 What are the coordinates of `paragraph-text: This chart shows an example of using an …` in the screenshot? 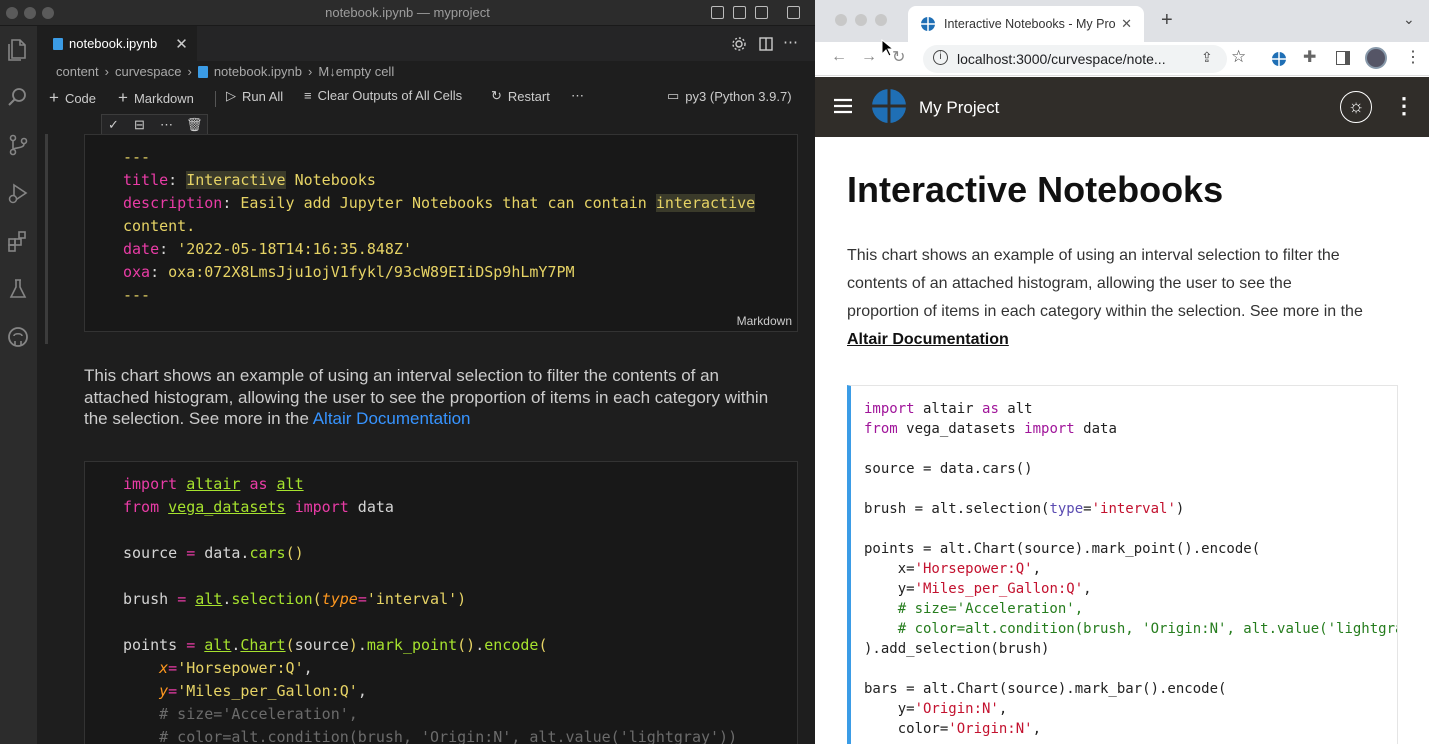 It's located at (1105, 283).